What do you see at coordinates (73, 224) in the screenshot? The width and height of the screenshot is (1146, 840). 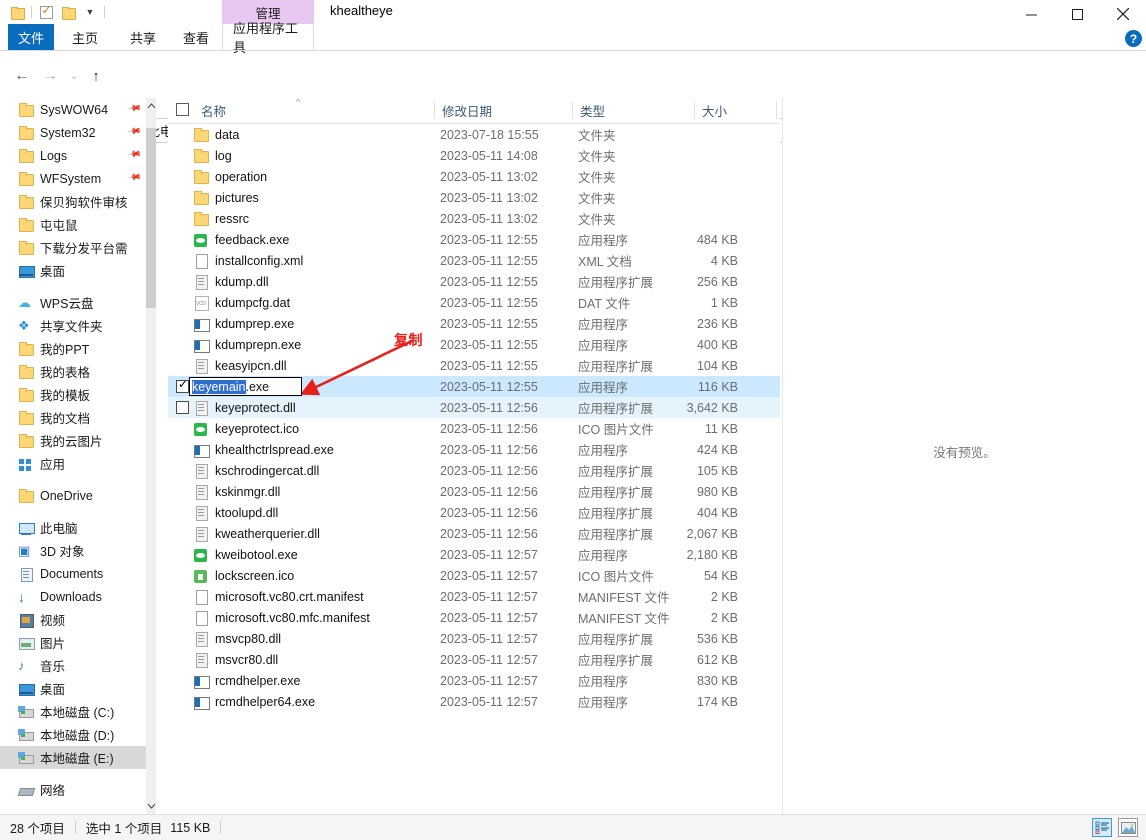 I see `sidebar-item-屯屯鼠: 屯屯鼠` at bounding box center [73, 224].